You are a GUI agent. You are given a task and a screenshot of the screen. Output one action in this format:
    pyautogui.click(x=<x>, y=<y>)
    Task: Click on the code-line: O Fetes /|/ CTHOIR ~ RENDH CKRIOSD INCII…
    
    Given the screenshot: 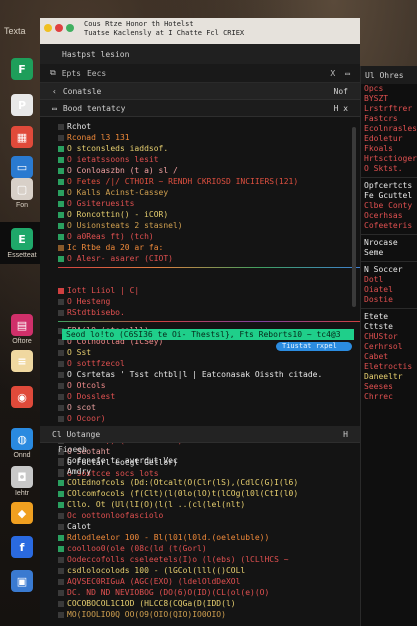 What is the action you would take?
    pyautogui.click(x=209, y=181)
    